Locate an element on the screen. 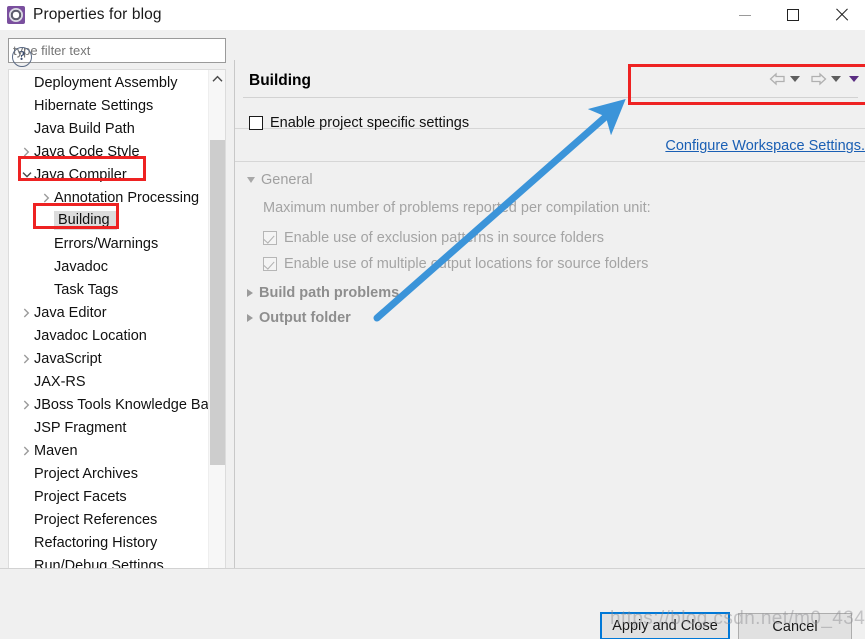 The width and height of the screenshot is (865, 639). tree-vertical-scrollbar is located at coordinates (216, 346).